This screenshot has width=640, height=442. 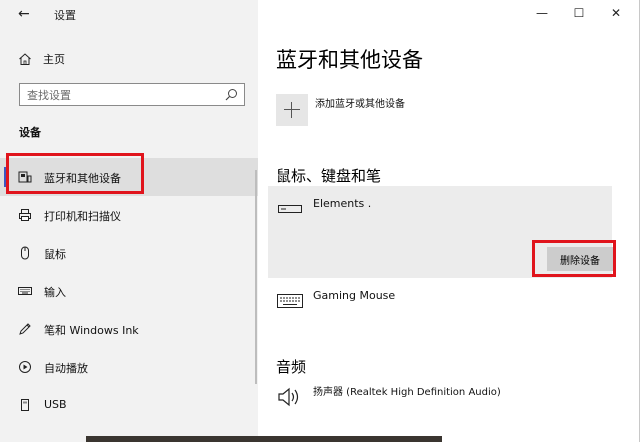 I want to click on sidebar-item-mouse: 鼠标, so click(x=129, y=253).